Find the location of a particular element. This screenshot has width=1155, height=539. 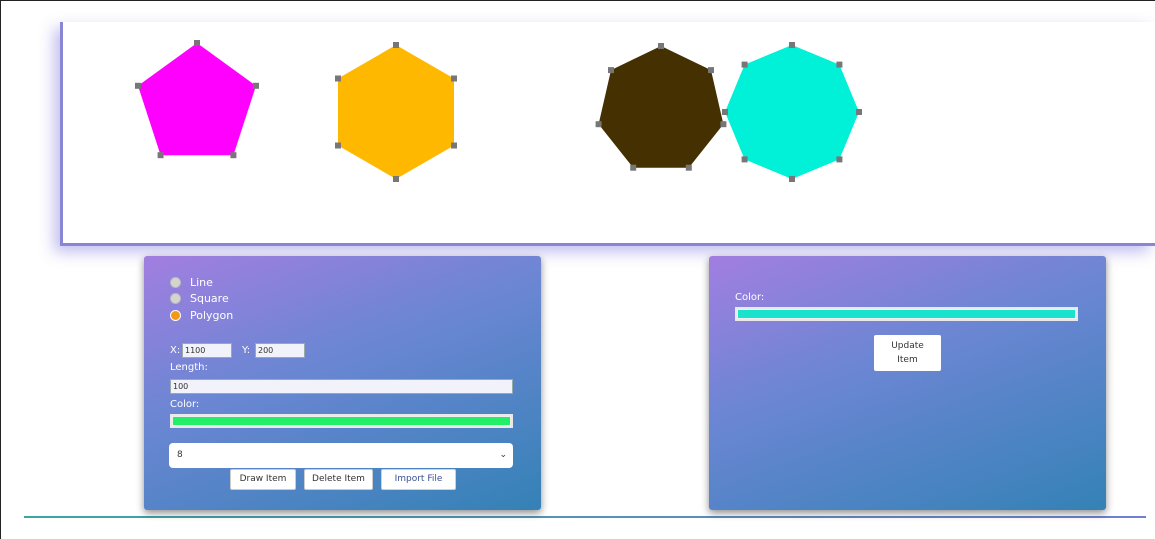

radio-polygon: Polygon is located at coordinates (201, 315).